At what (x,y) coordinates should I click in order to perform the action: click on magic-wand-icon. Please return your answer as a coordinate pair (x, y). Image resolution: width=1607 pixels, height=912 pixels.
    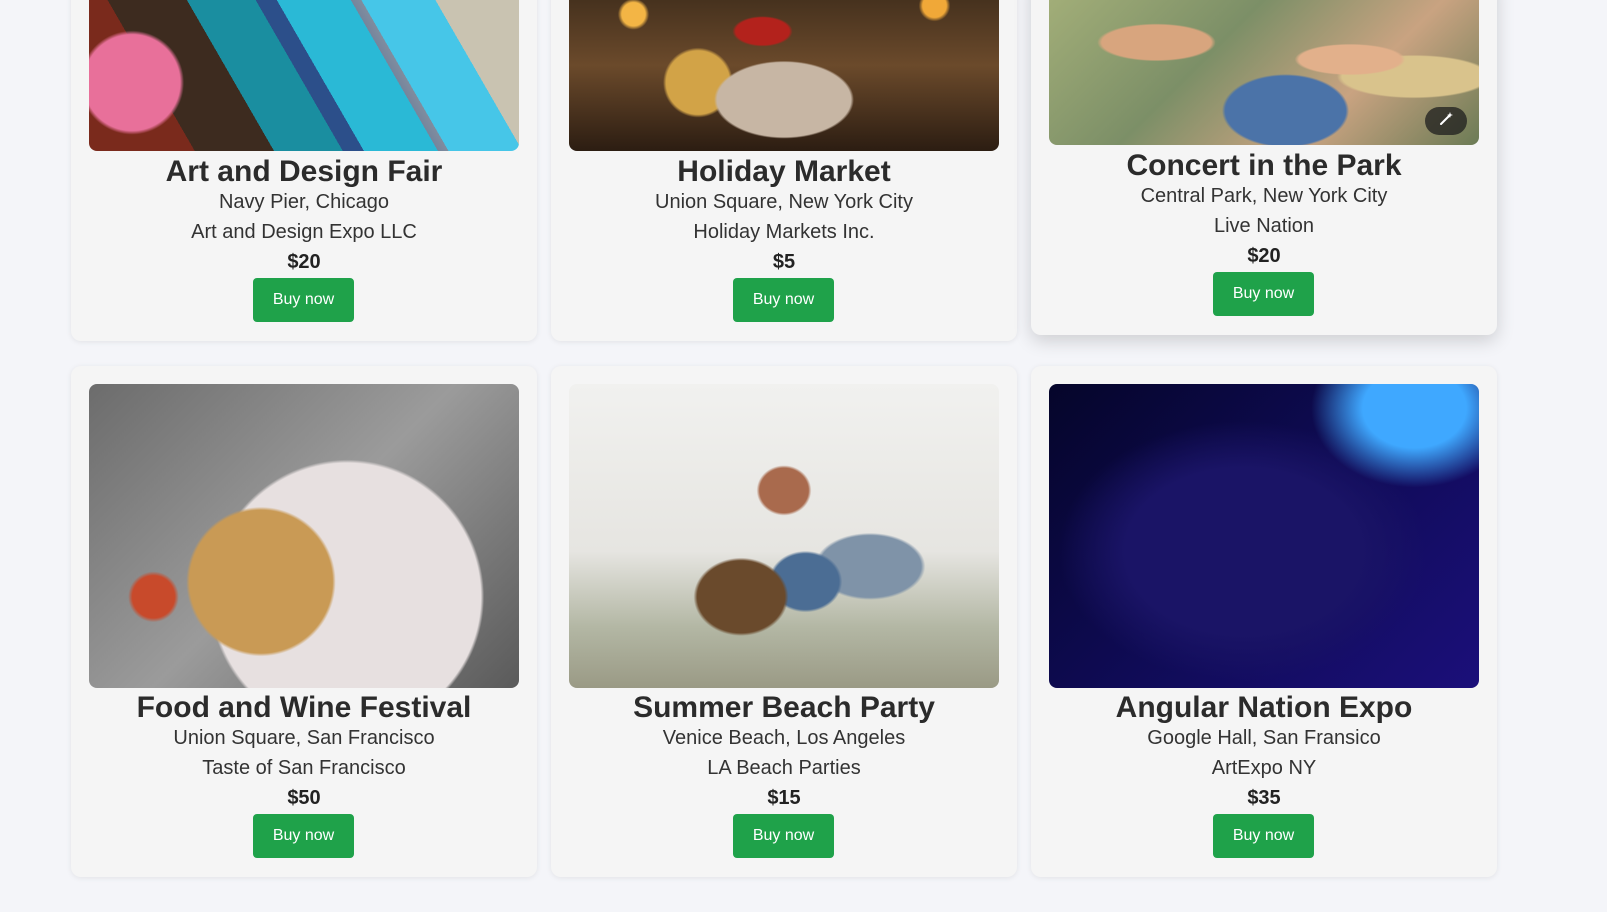
    Looking at the image, I should click on (1446, 121).